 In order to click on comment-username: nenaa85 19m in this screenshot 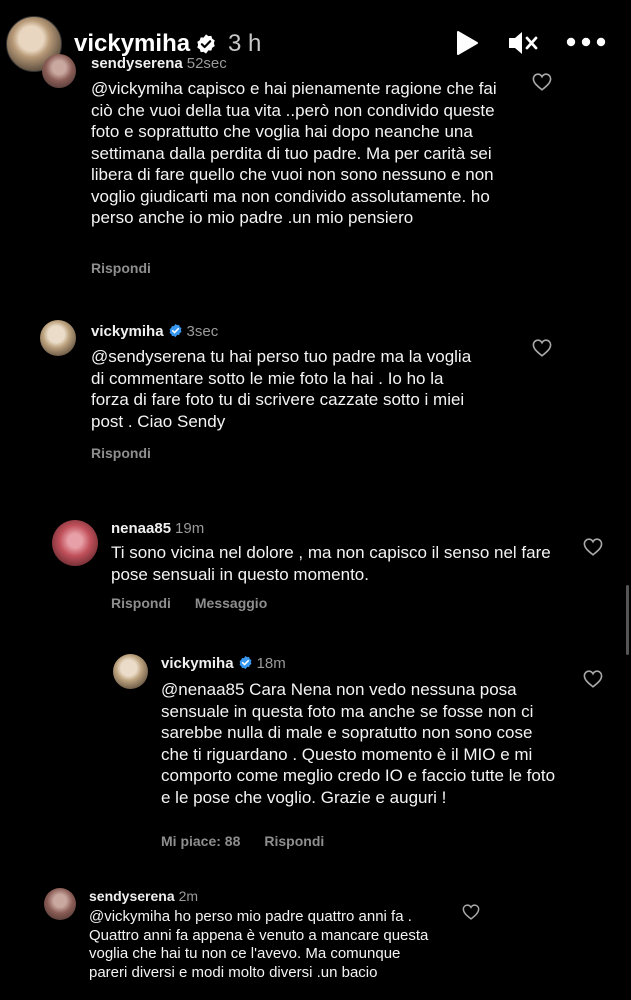, I will do `click(157, 528)`.